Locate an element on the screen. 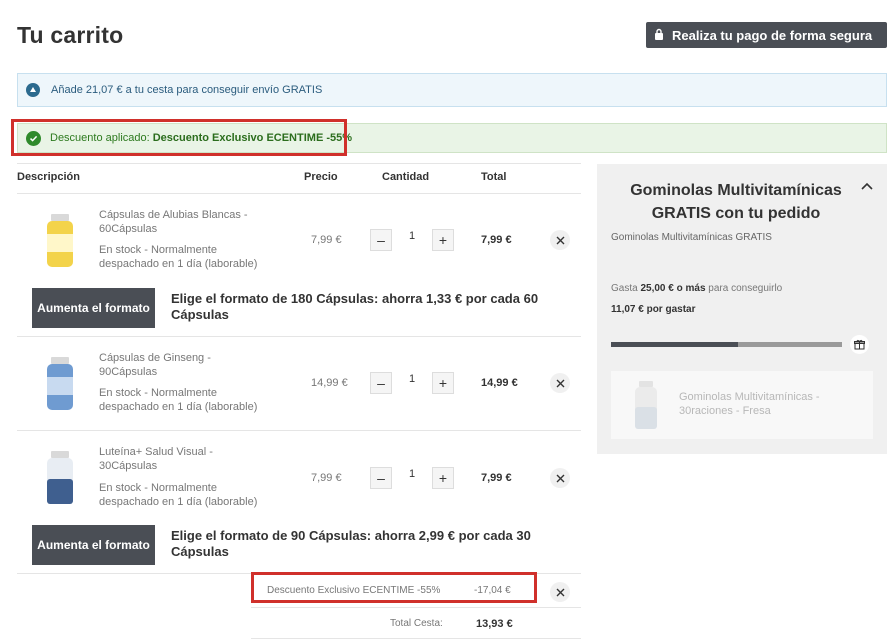 The height and width of the screenshot is (644, 894). page-title: Tu carrito is located at coordinates (70, 35).